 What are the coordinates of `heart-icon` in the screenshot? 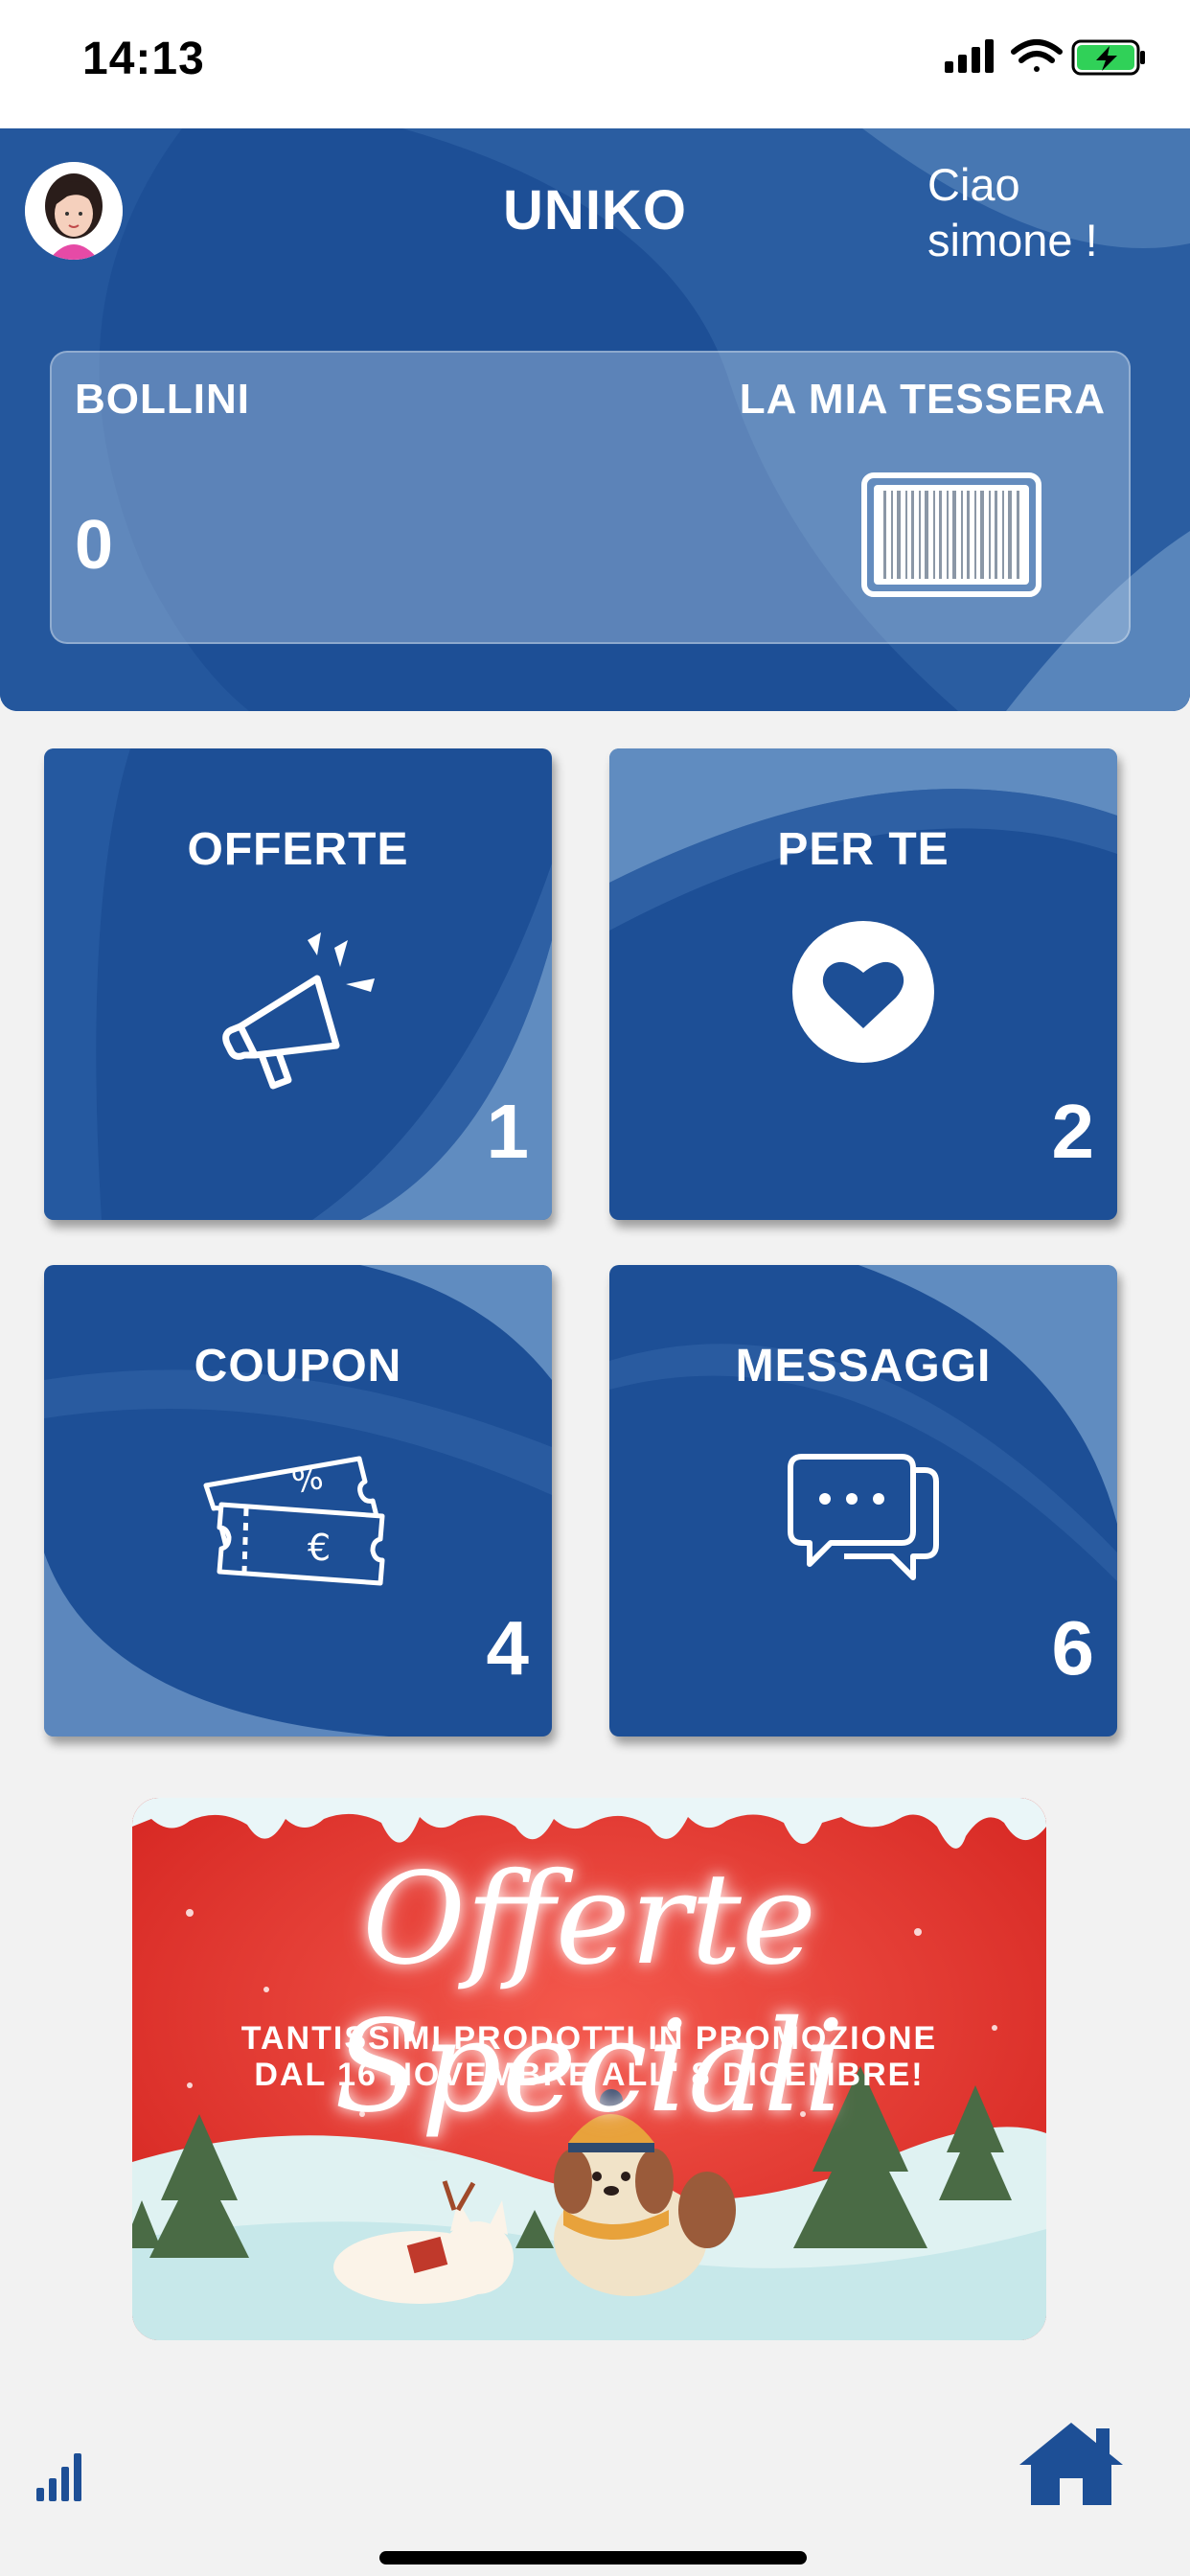 It's located at (863, 992).